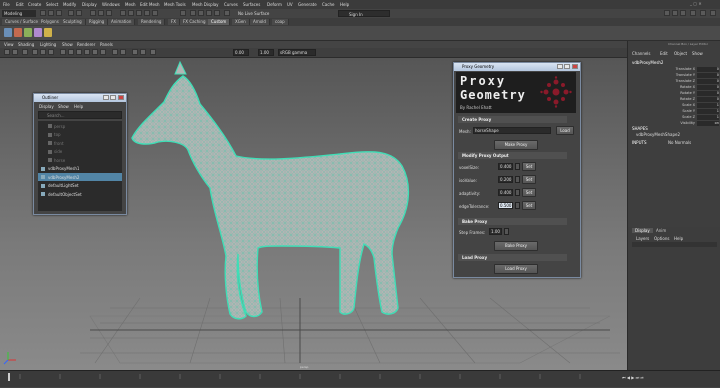 This screenshot has width=720, height=388. What do you see at coordinates (251, 4) in the screenshot?
I see `menu-surfaces: Surfaces` at bounding box center [251, 4].